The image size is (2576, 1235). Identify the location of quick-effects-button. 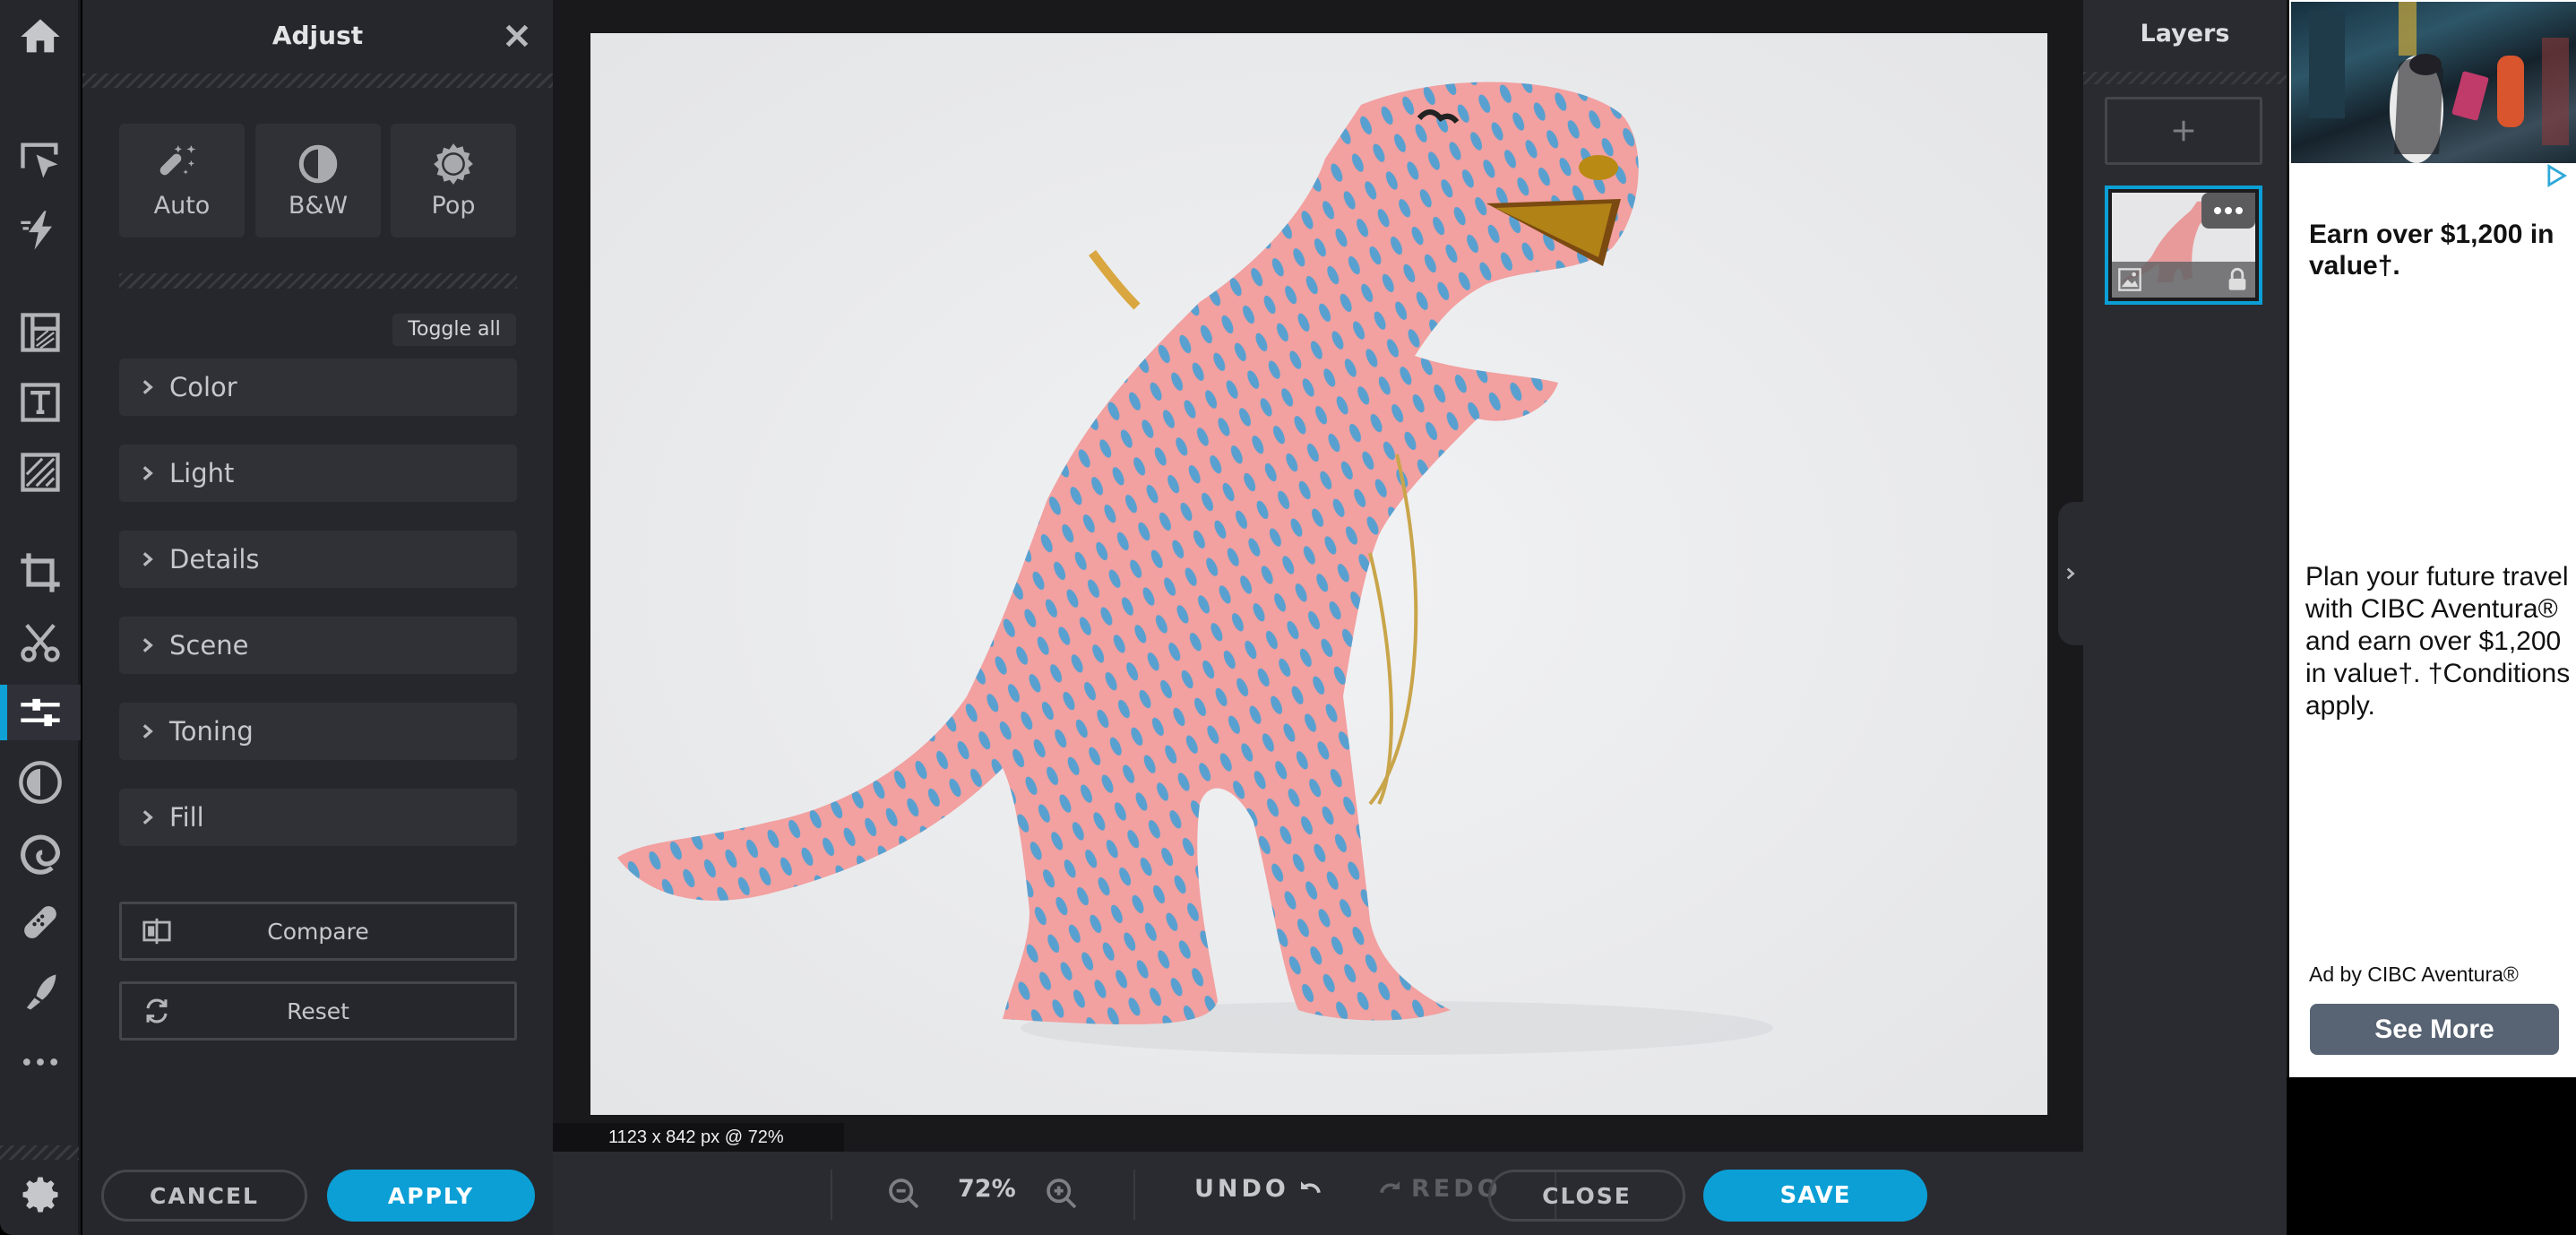
(41, 230).